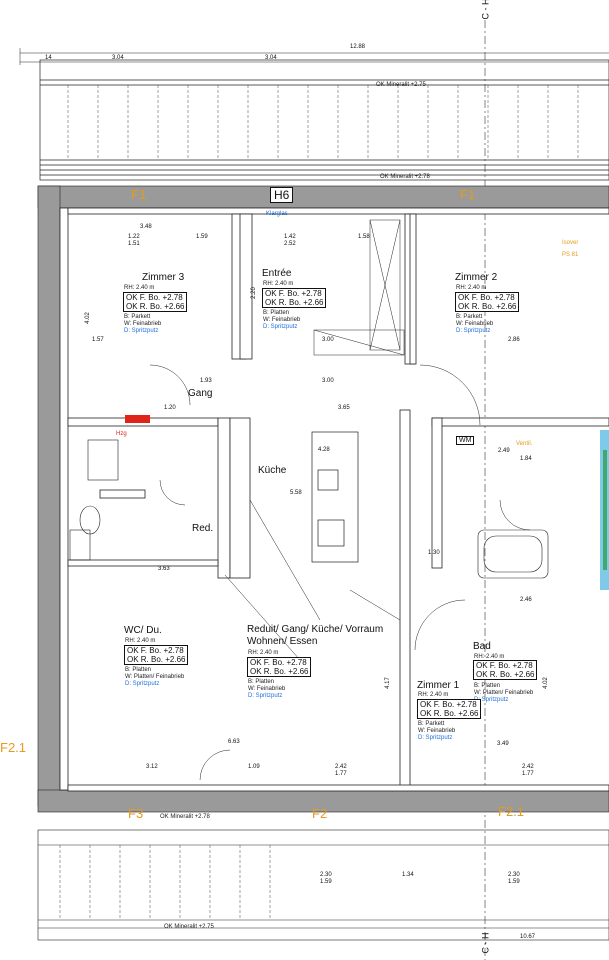 Image resolution: width=609 pixels, height=960 pixels. I want to click on dim-3-63: 3.63, so click(164, 569).